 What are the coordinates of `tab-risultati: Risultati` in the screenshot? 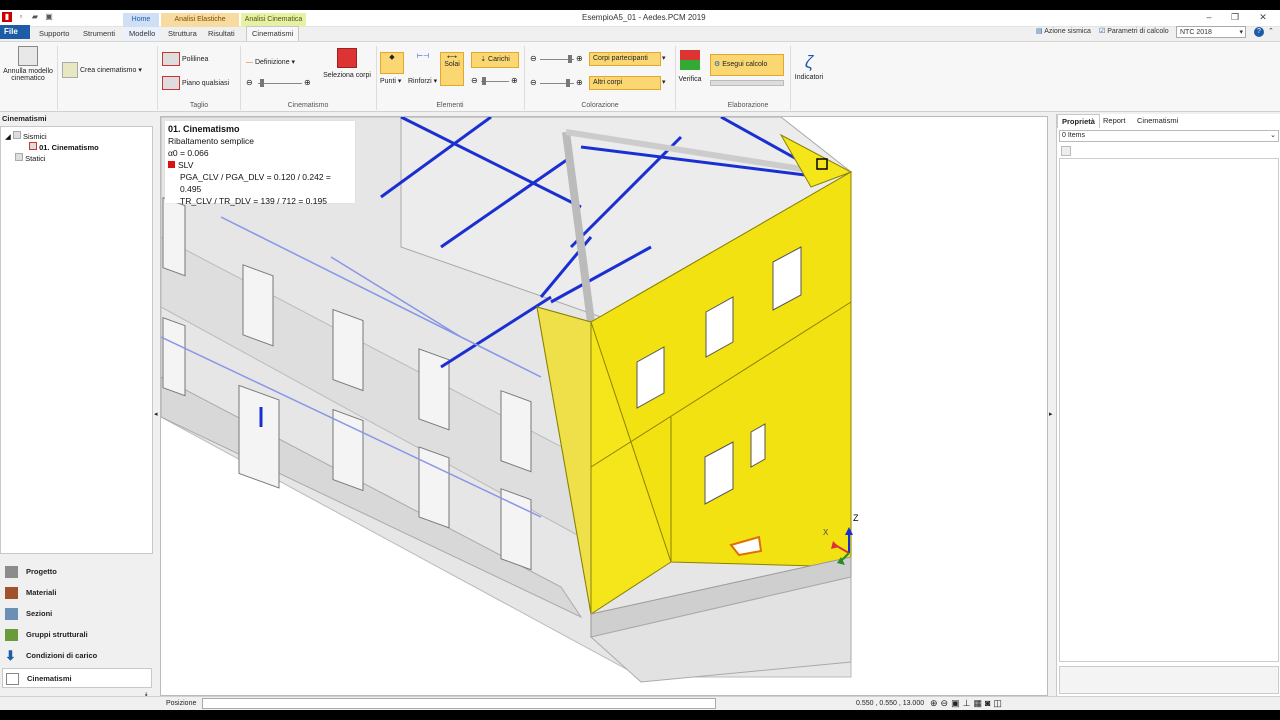 It's located at (221, 33).